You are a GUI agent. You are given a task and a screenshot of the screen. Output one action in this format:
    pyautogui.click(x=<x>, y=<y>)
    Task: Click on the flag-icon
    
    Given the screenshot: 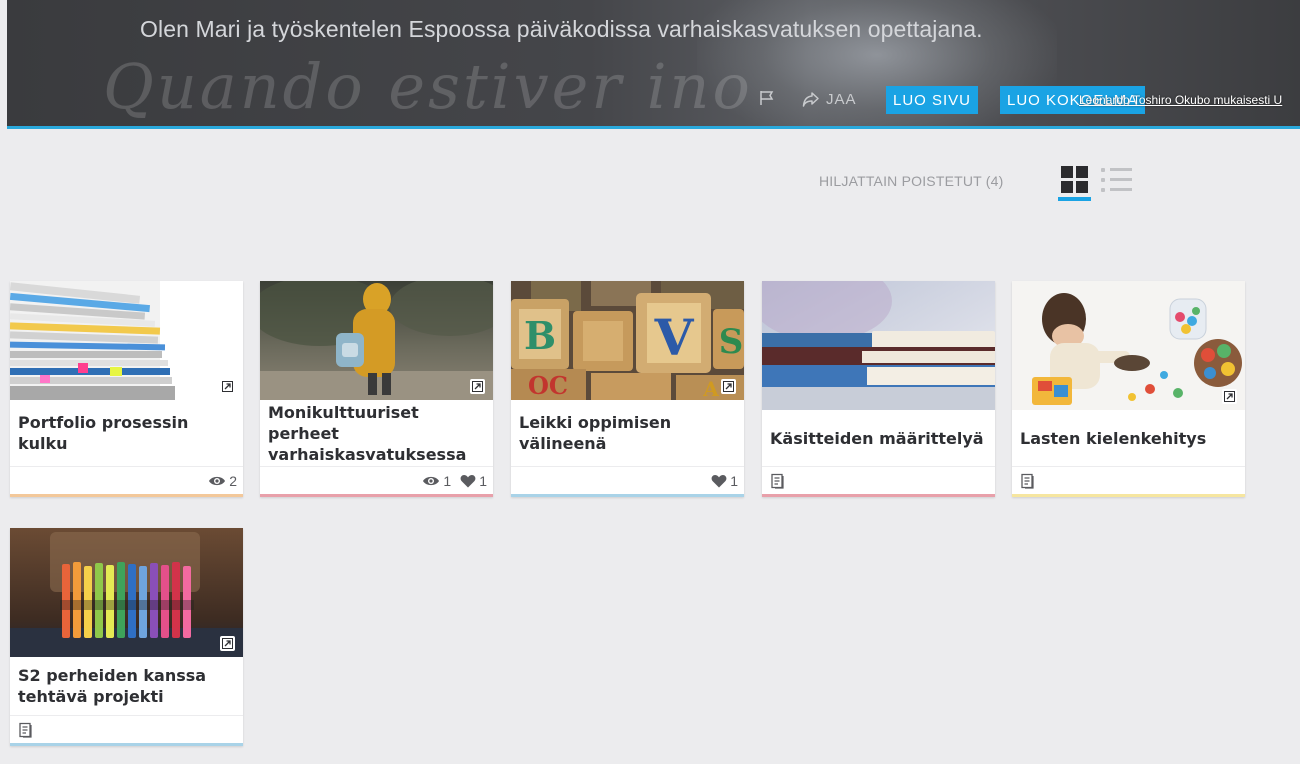 What is the action you would take?
    pyautogui.click(x=767, y=98)
    